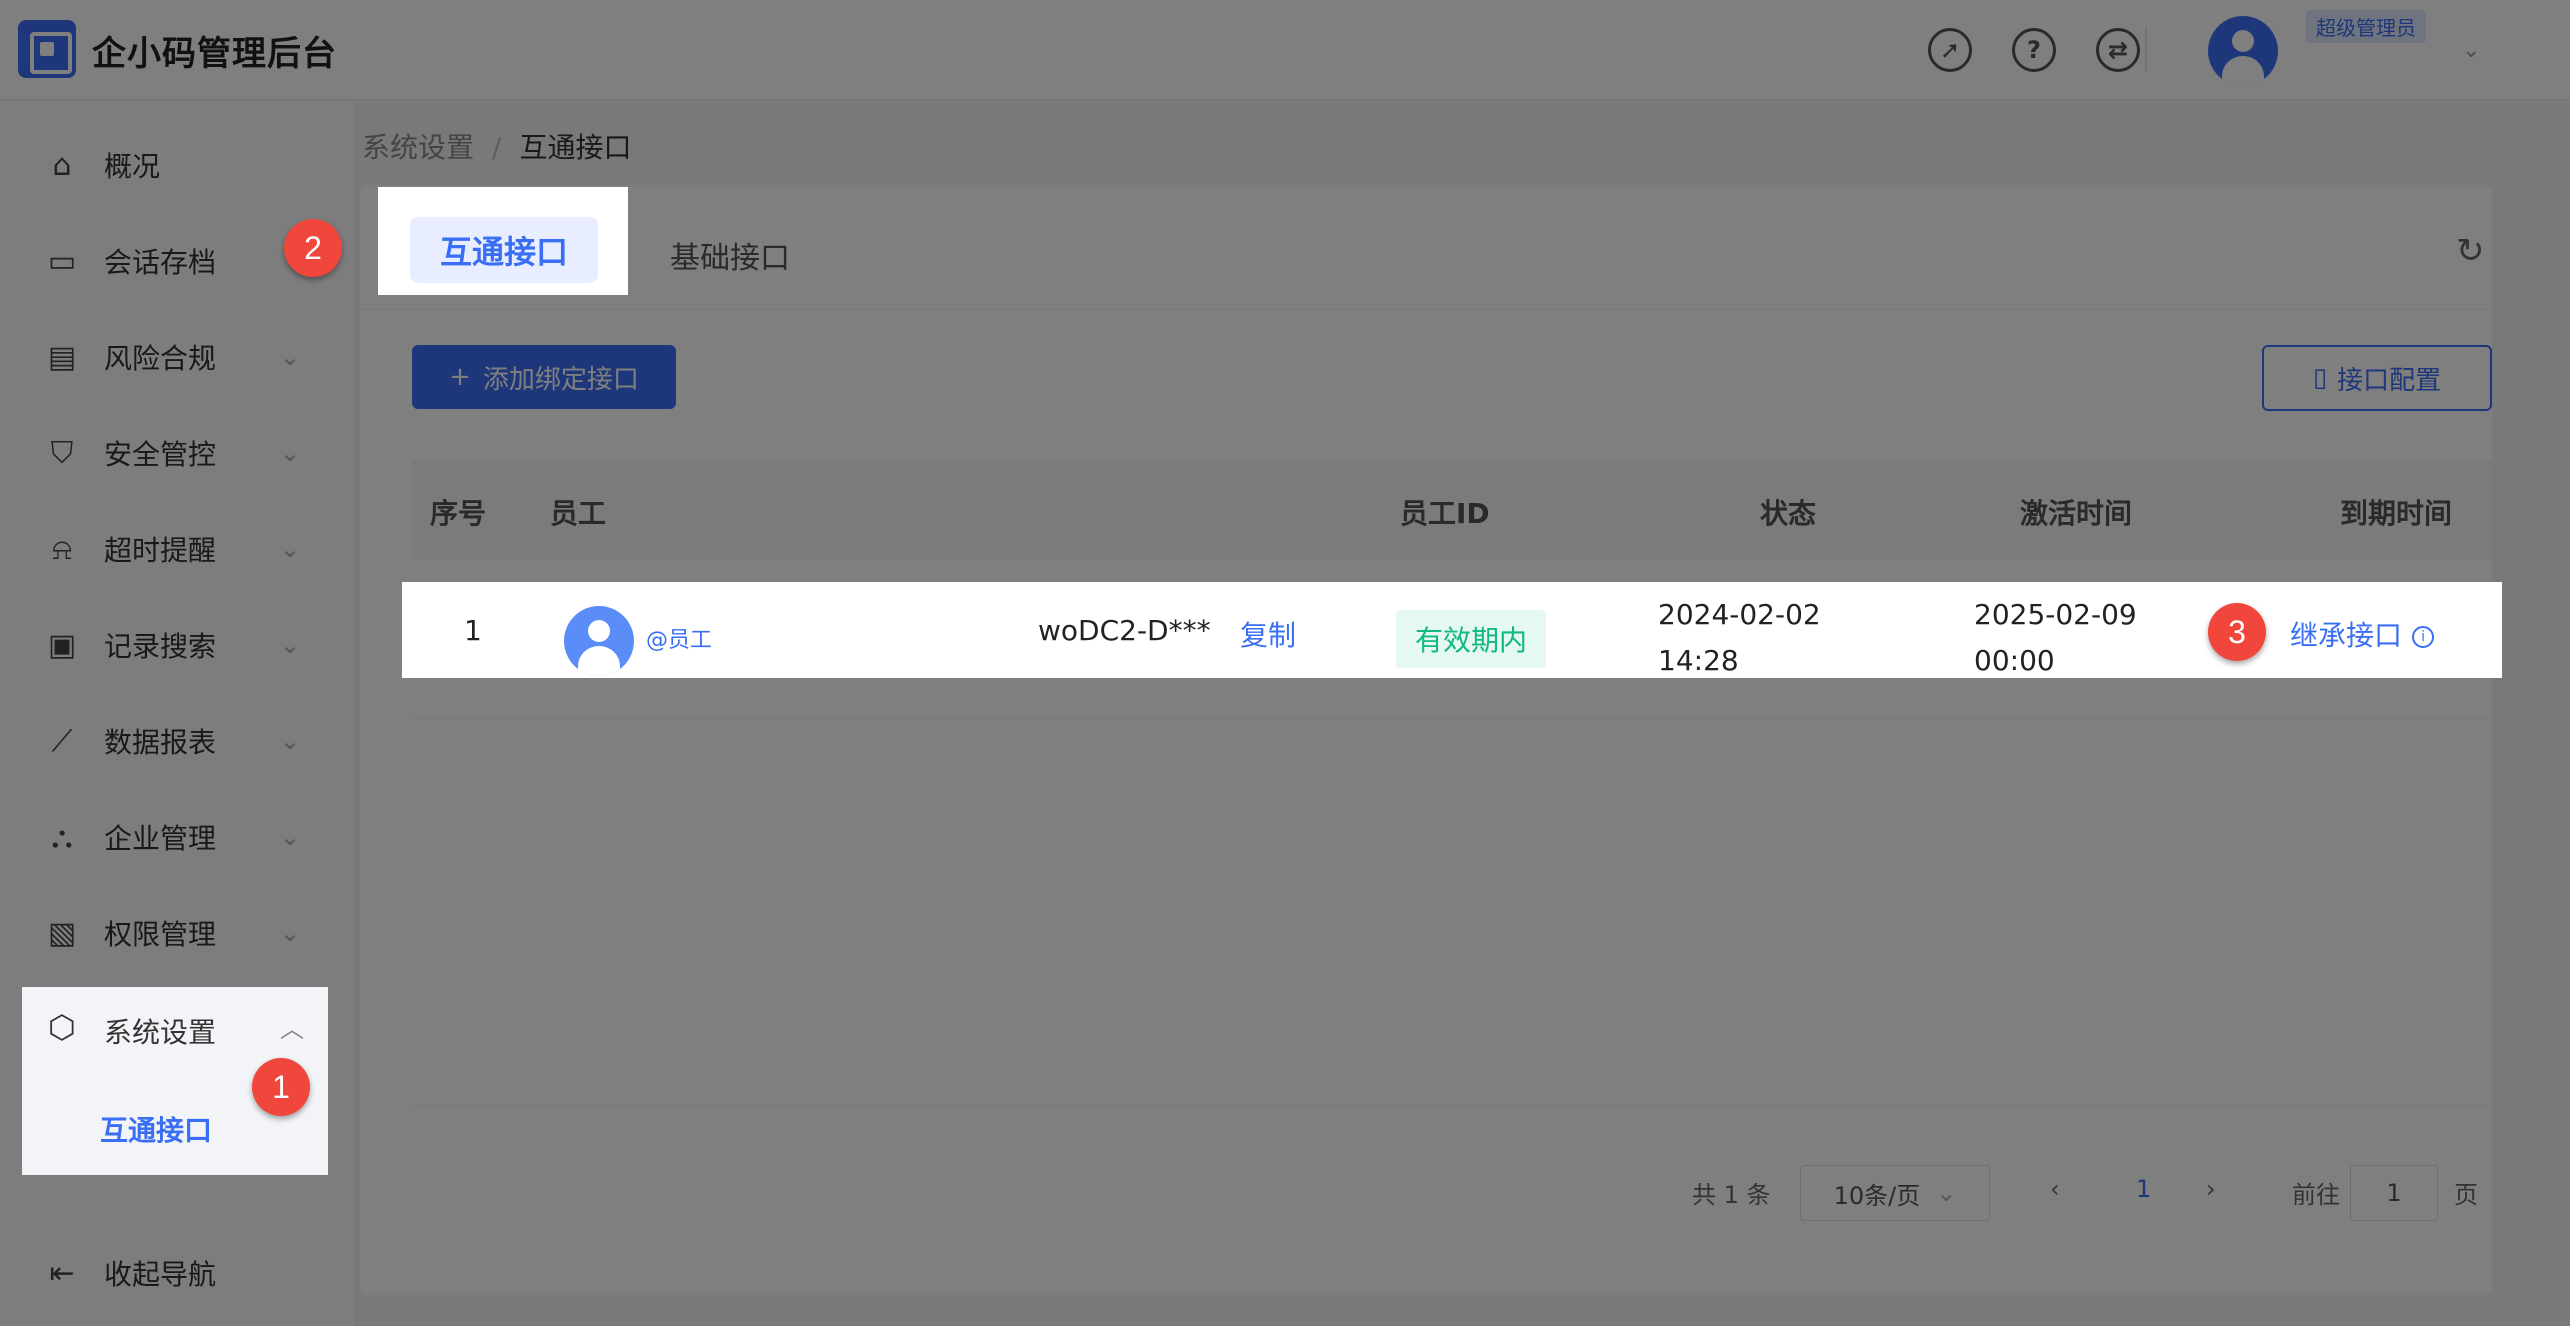 This screenshot has width=2570, height=1326. Describe the element at coordinates (160, 1031) in the screenshot. I see `sidebar-item-system-settings: 系统设置` at that location.